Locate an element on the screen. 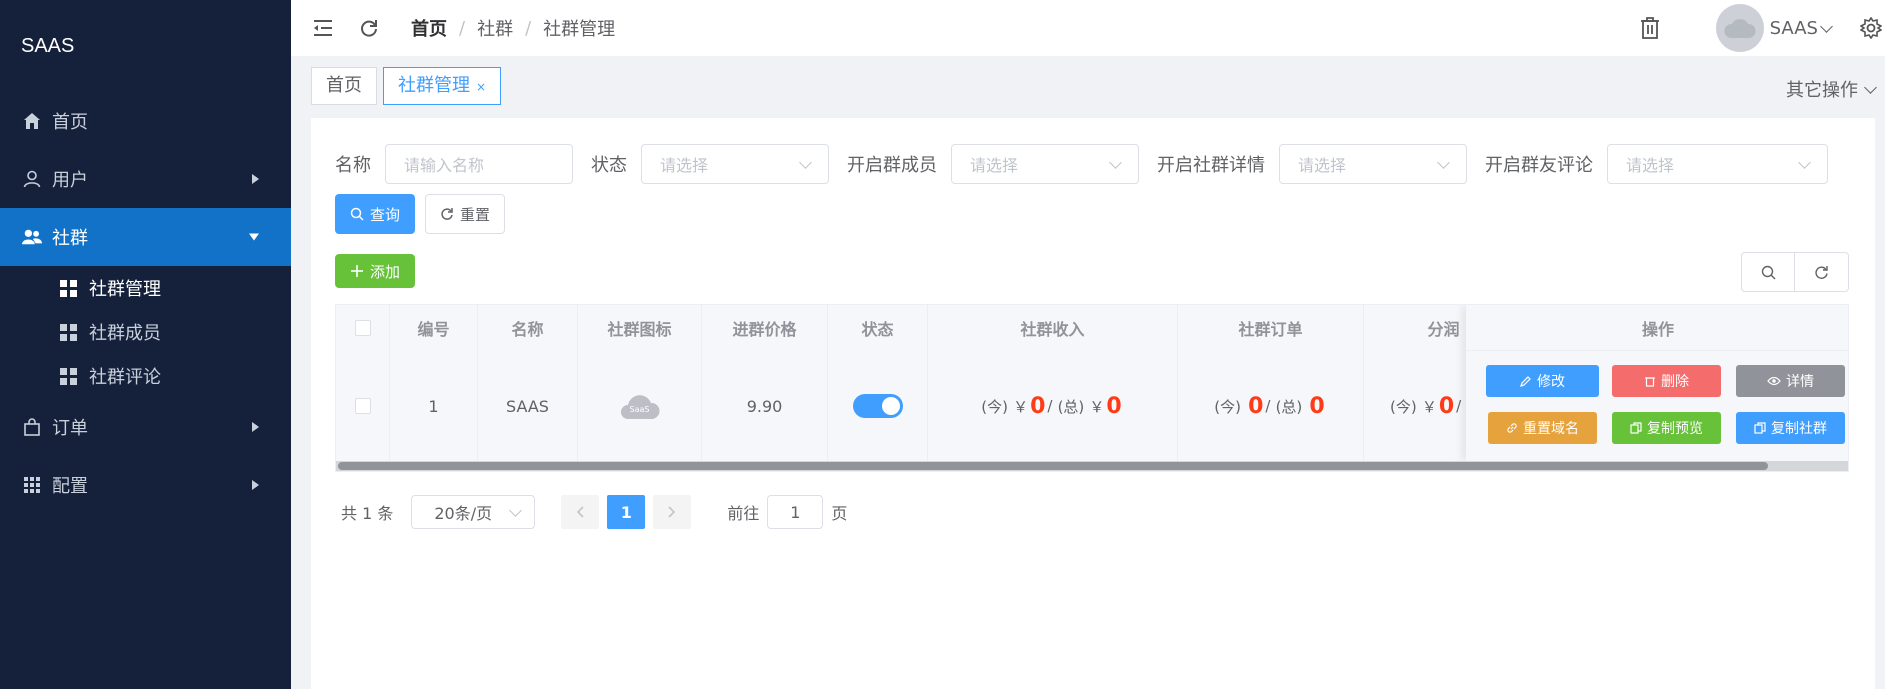 The width and height of the screenshot is (1885, 689). sidebar-item-groups: 社群 is located at coordinates (145, 237).